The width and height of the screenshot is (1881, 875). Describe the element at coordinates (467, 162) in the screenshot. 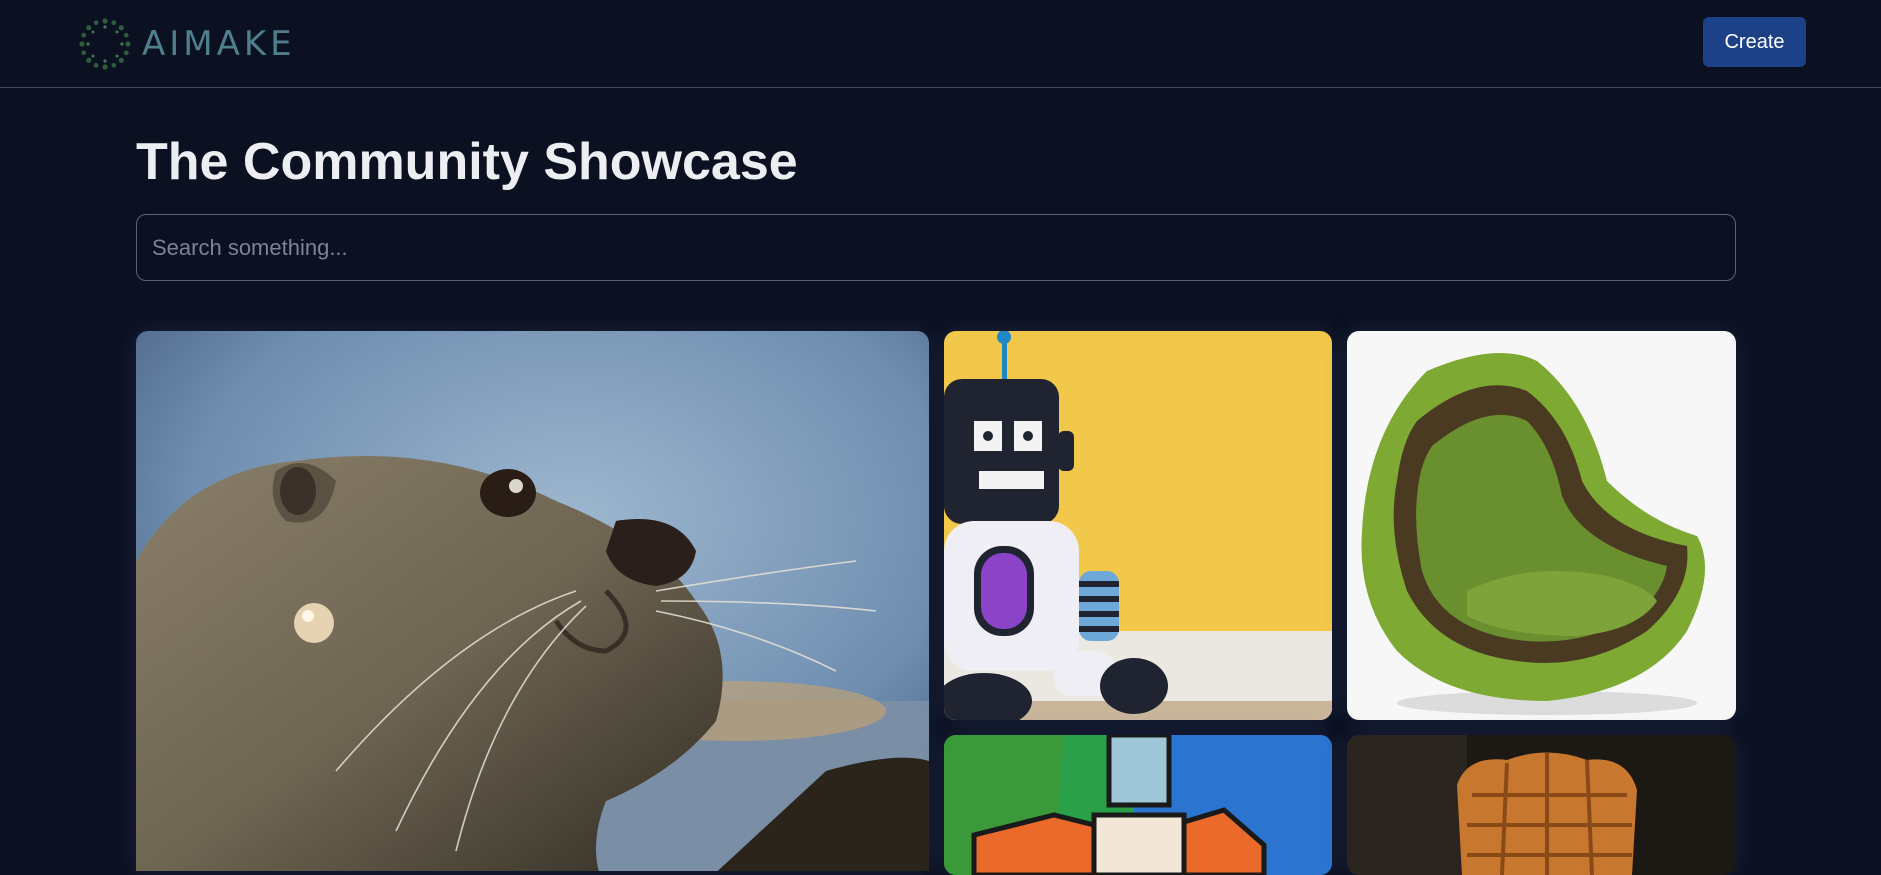

I see `page-title: The Community Showcase` at that location.